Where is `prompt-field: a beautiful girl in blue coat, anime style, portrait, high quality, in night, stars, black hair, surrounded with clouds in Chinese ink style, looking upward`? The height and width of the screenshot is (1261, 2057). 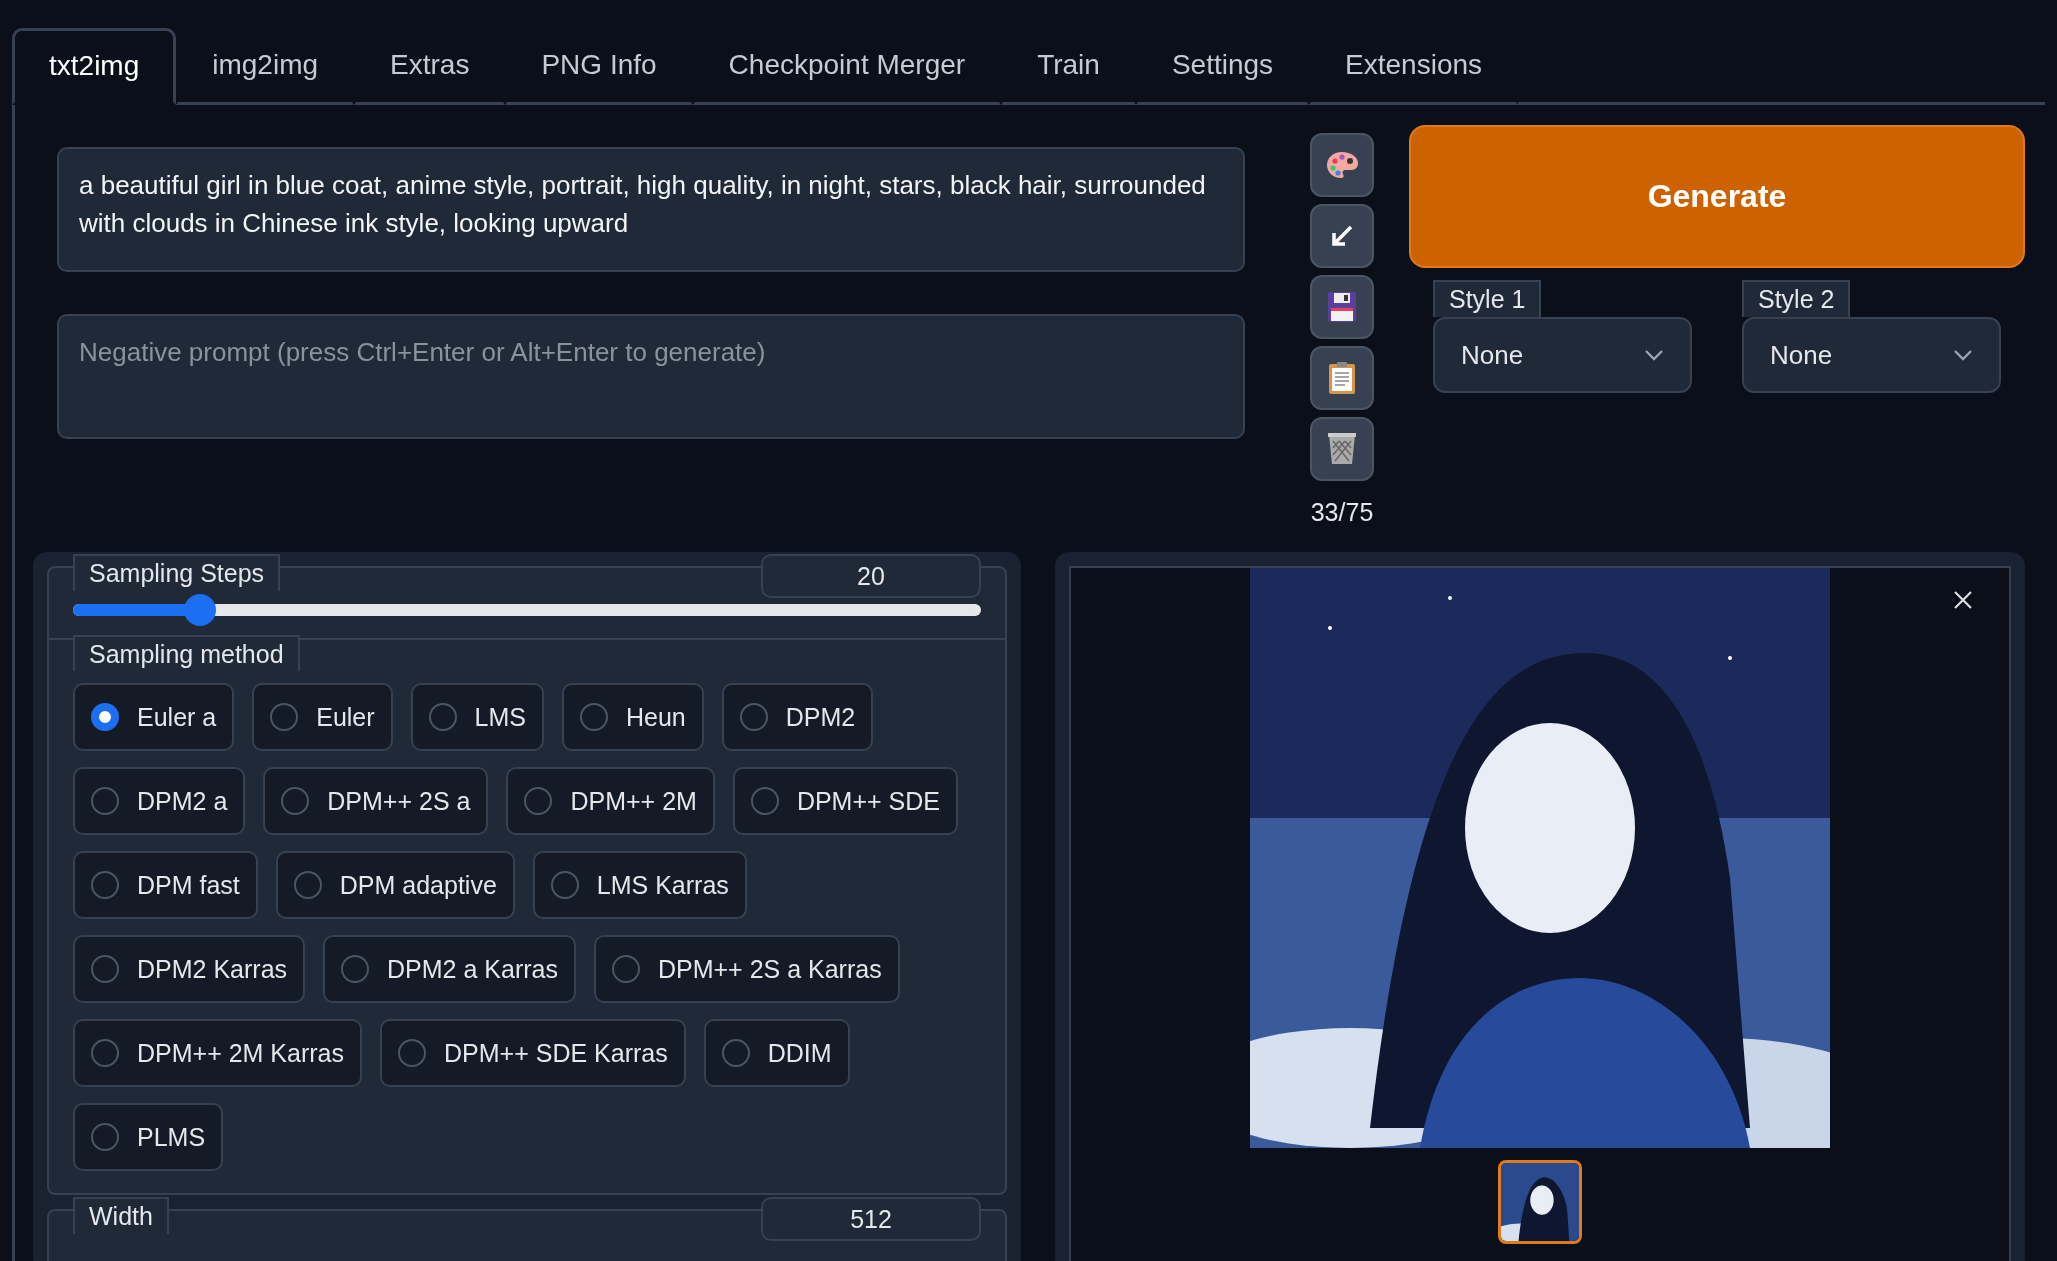
prompt-field: a beautiful girl in blue coat, anime style, portrait, high quality, in night, stars, black hair, surrounded with clouds in Chinese ink style, looking upward is located at coordinates (651, 209).